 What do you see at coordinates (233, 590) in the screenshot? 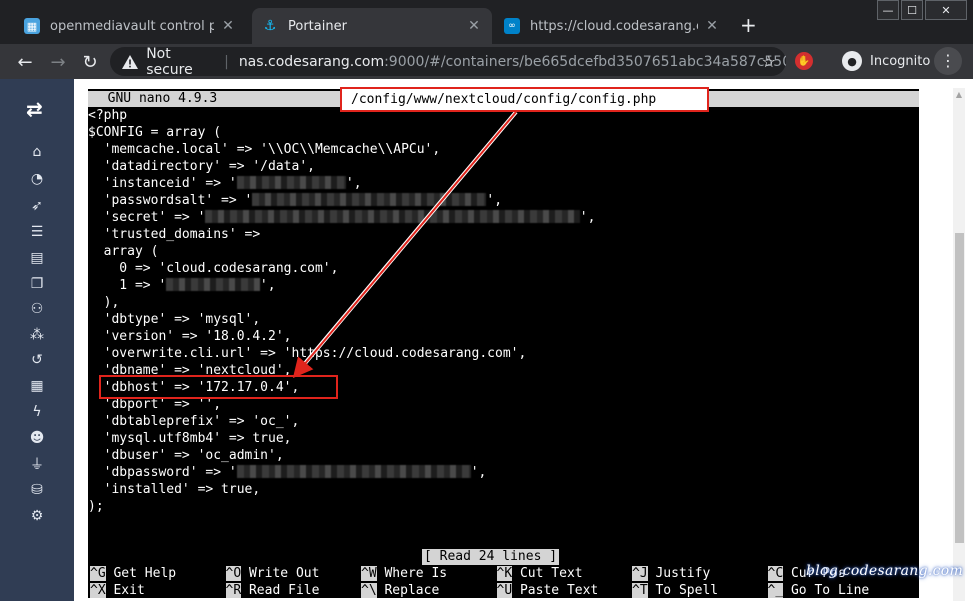
I see `shortcut-key: ^R` at bounding box center [233, 590].